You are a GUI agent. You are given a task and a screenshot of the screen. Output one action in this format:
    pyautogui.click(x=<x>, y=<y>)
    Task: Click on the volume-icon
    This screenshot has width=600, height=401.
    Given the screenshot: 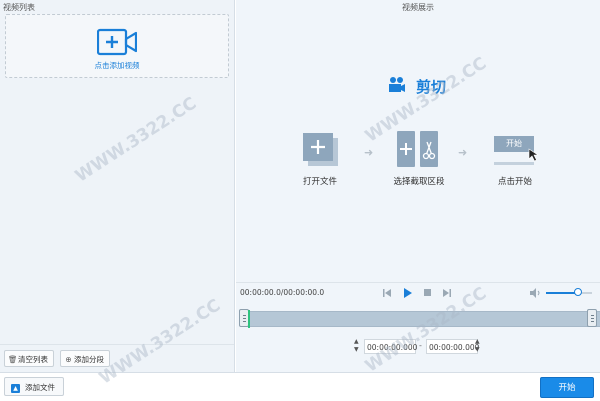 What is the action you would take?
    pyautogui.click(x=535, y=293)
    